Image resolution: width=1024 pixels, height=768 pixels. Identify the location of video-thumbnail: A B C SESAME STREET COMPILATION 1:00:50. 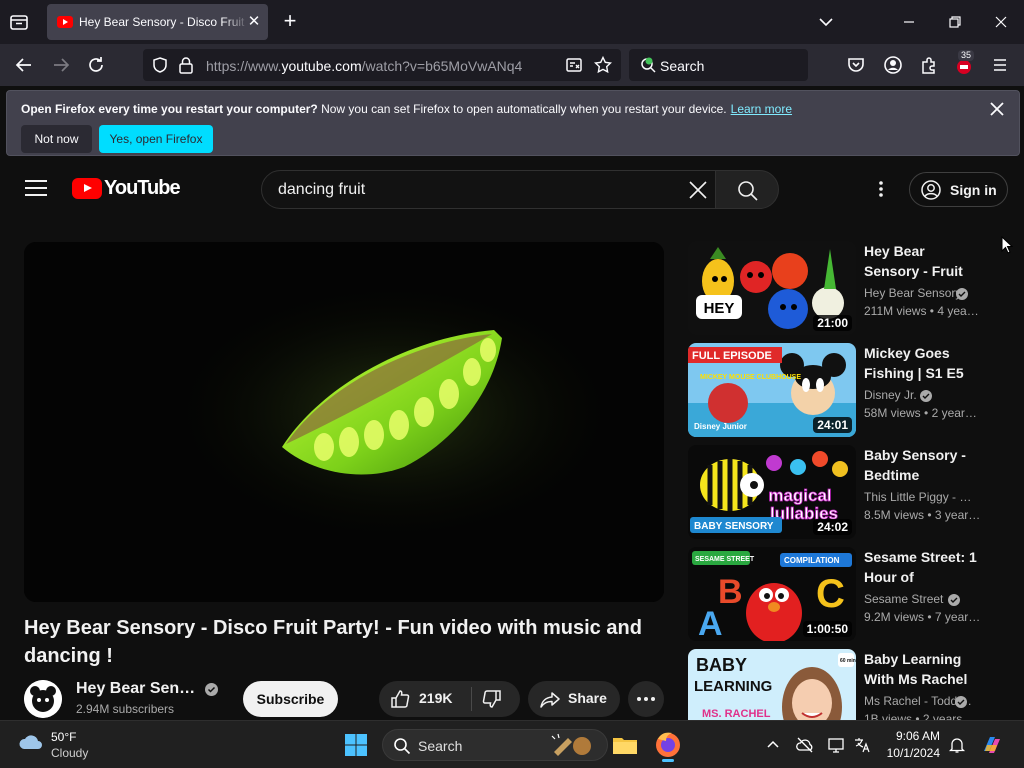
(772, 594).